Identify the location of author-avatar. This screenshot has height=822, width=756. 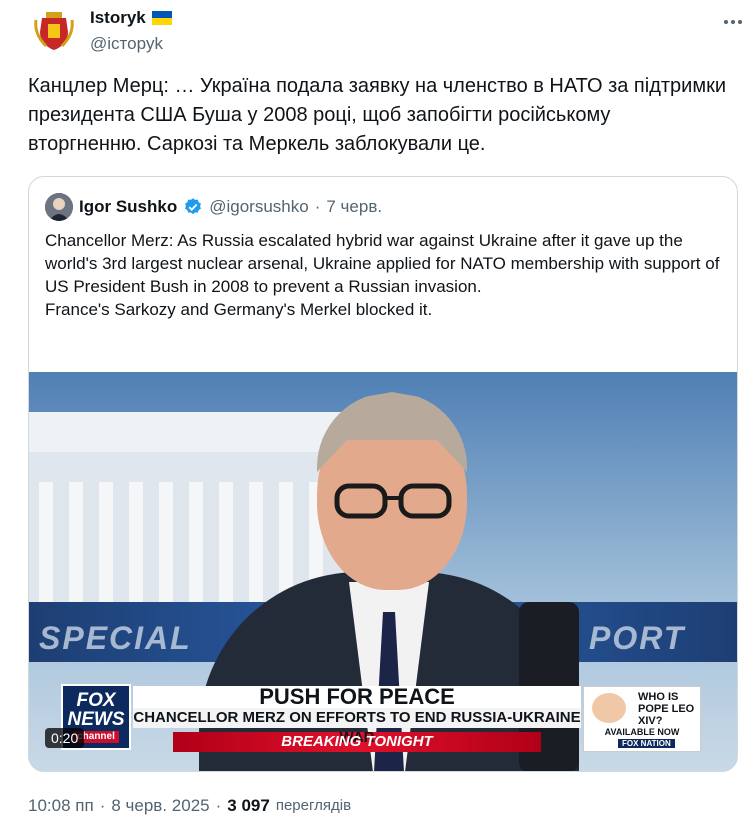
(54, 32).